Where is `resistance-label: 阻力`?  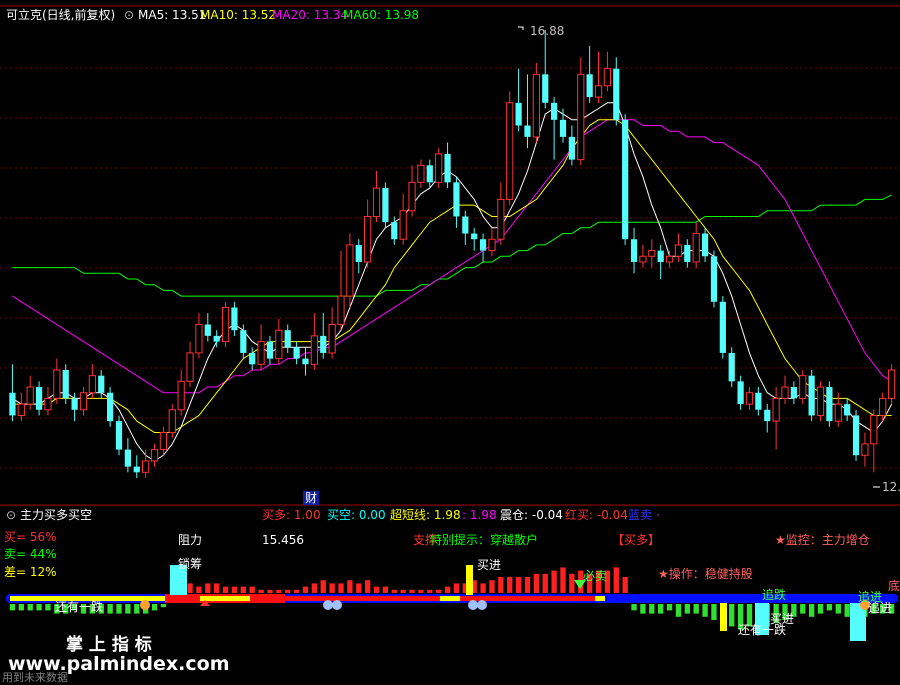
resistance-label: 阻力 is located at coordinates (190, 540).